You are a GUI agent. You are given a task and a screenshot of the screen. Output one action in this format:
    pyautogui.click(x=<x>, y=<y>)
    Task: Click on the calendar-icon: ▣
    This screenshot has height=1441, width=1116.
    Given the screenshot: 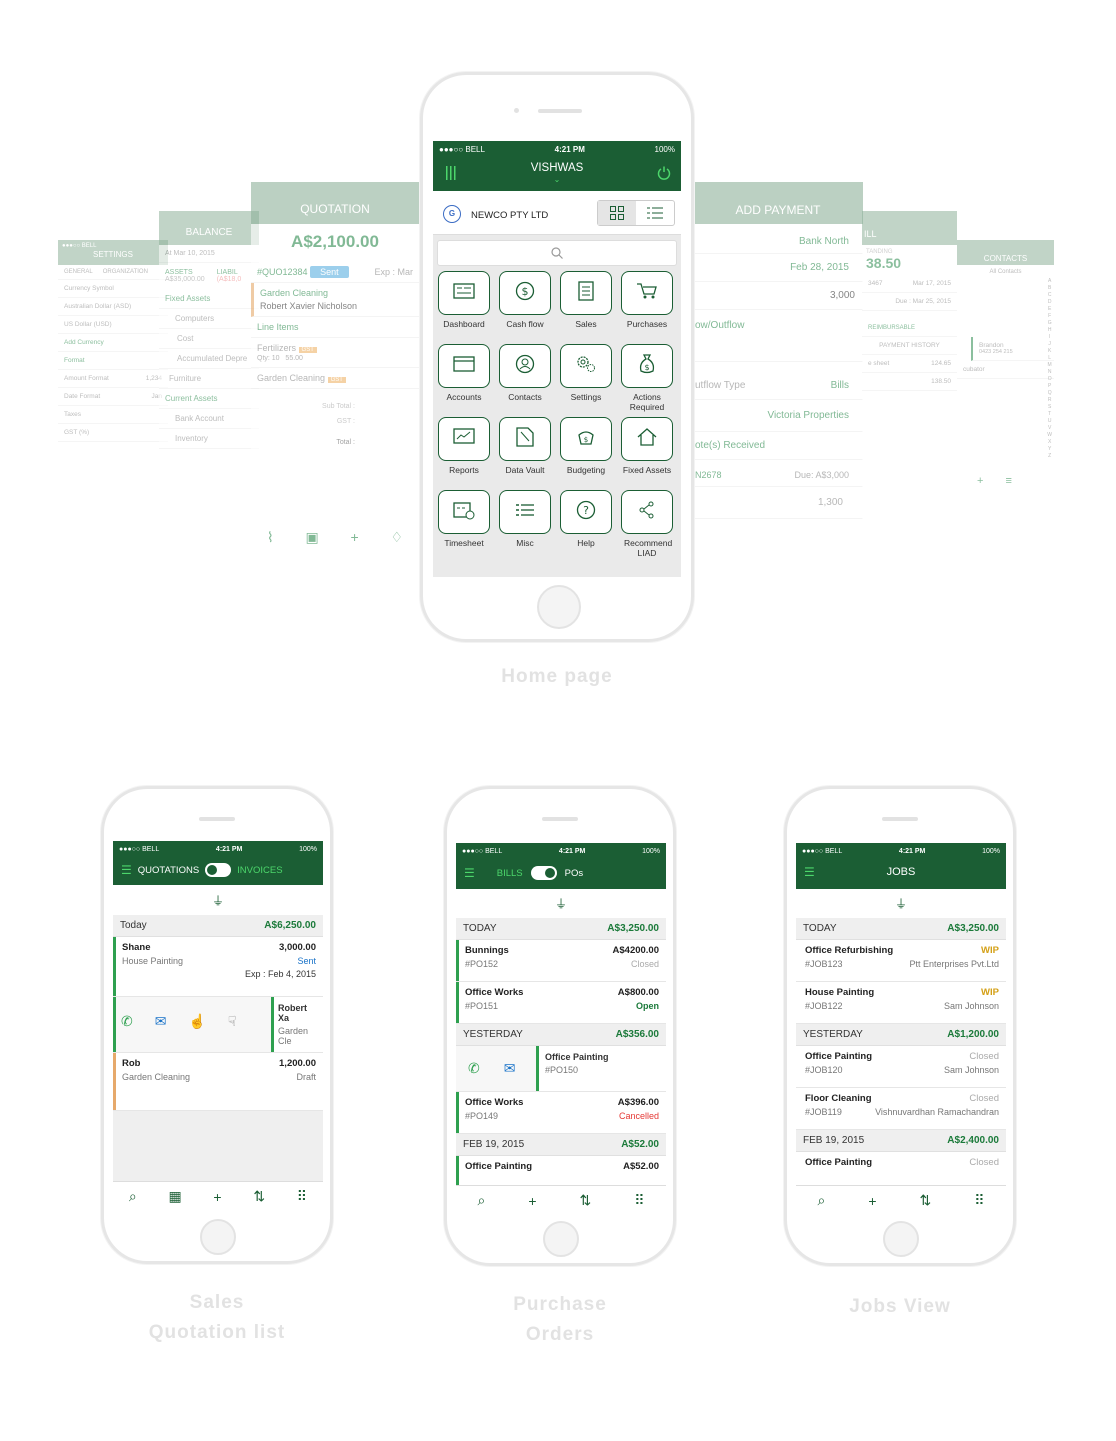 What is the action you would take?
    pyautogui.click(x=312, y=537)
    